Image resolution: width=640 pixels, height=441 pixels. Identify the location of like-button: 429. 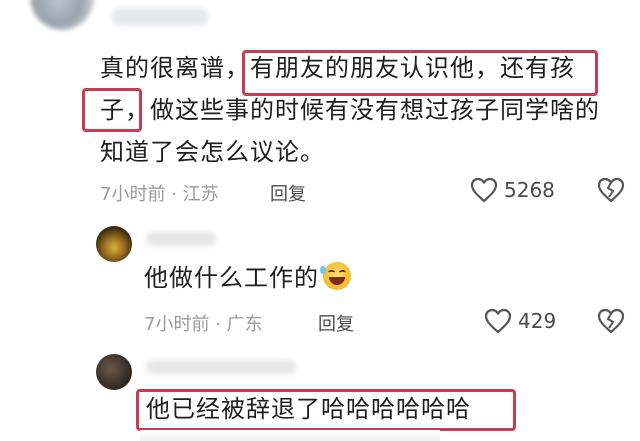
(520, 321).